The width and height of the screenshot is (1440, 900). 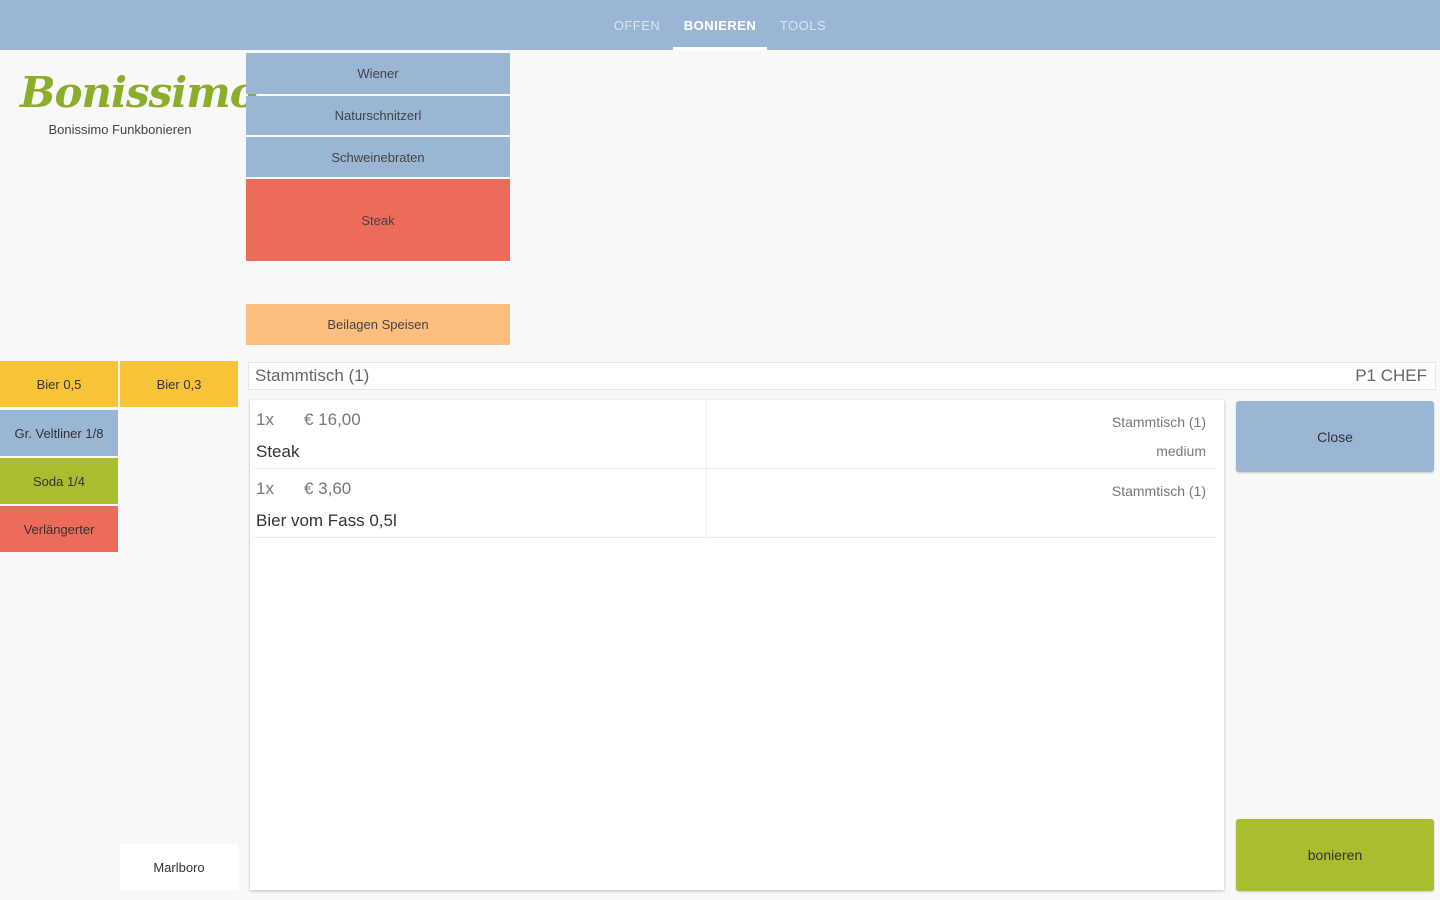 What do you see at coordinates (378, 115) in the screenshot?
I see `menu-item-naturschnitzerl: Naturschnitzerl` at bounding box center [378, 115].